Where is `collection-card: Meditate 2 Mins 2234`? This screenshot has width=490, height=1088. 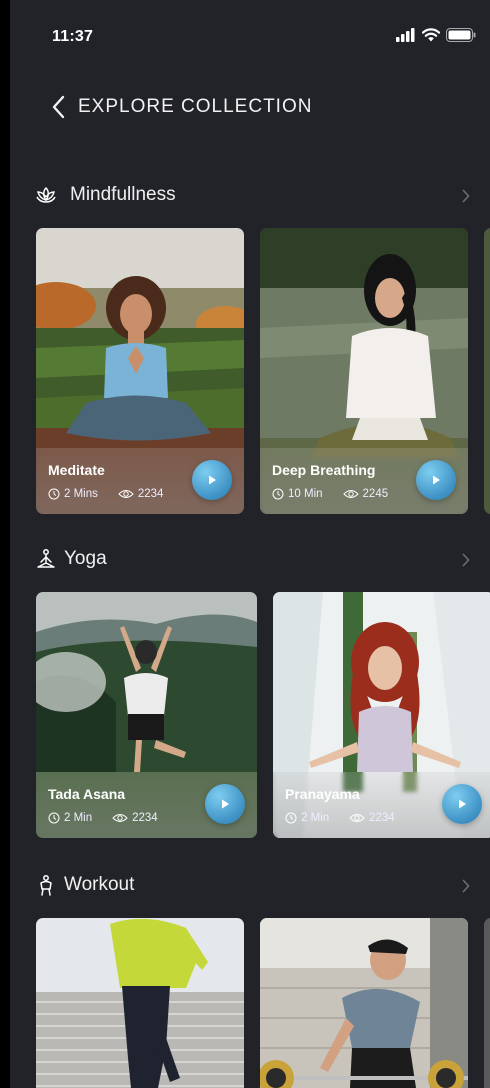 collection-card: Meditate 2 Mins 2234 is located at coordinates (140, 371).